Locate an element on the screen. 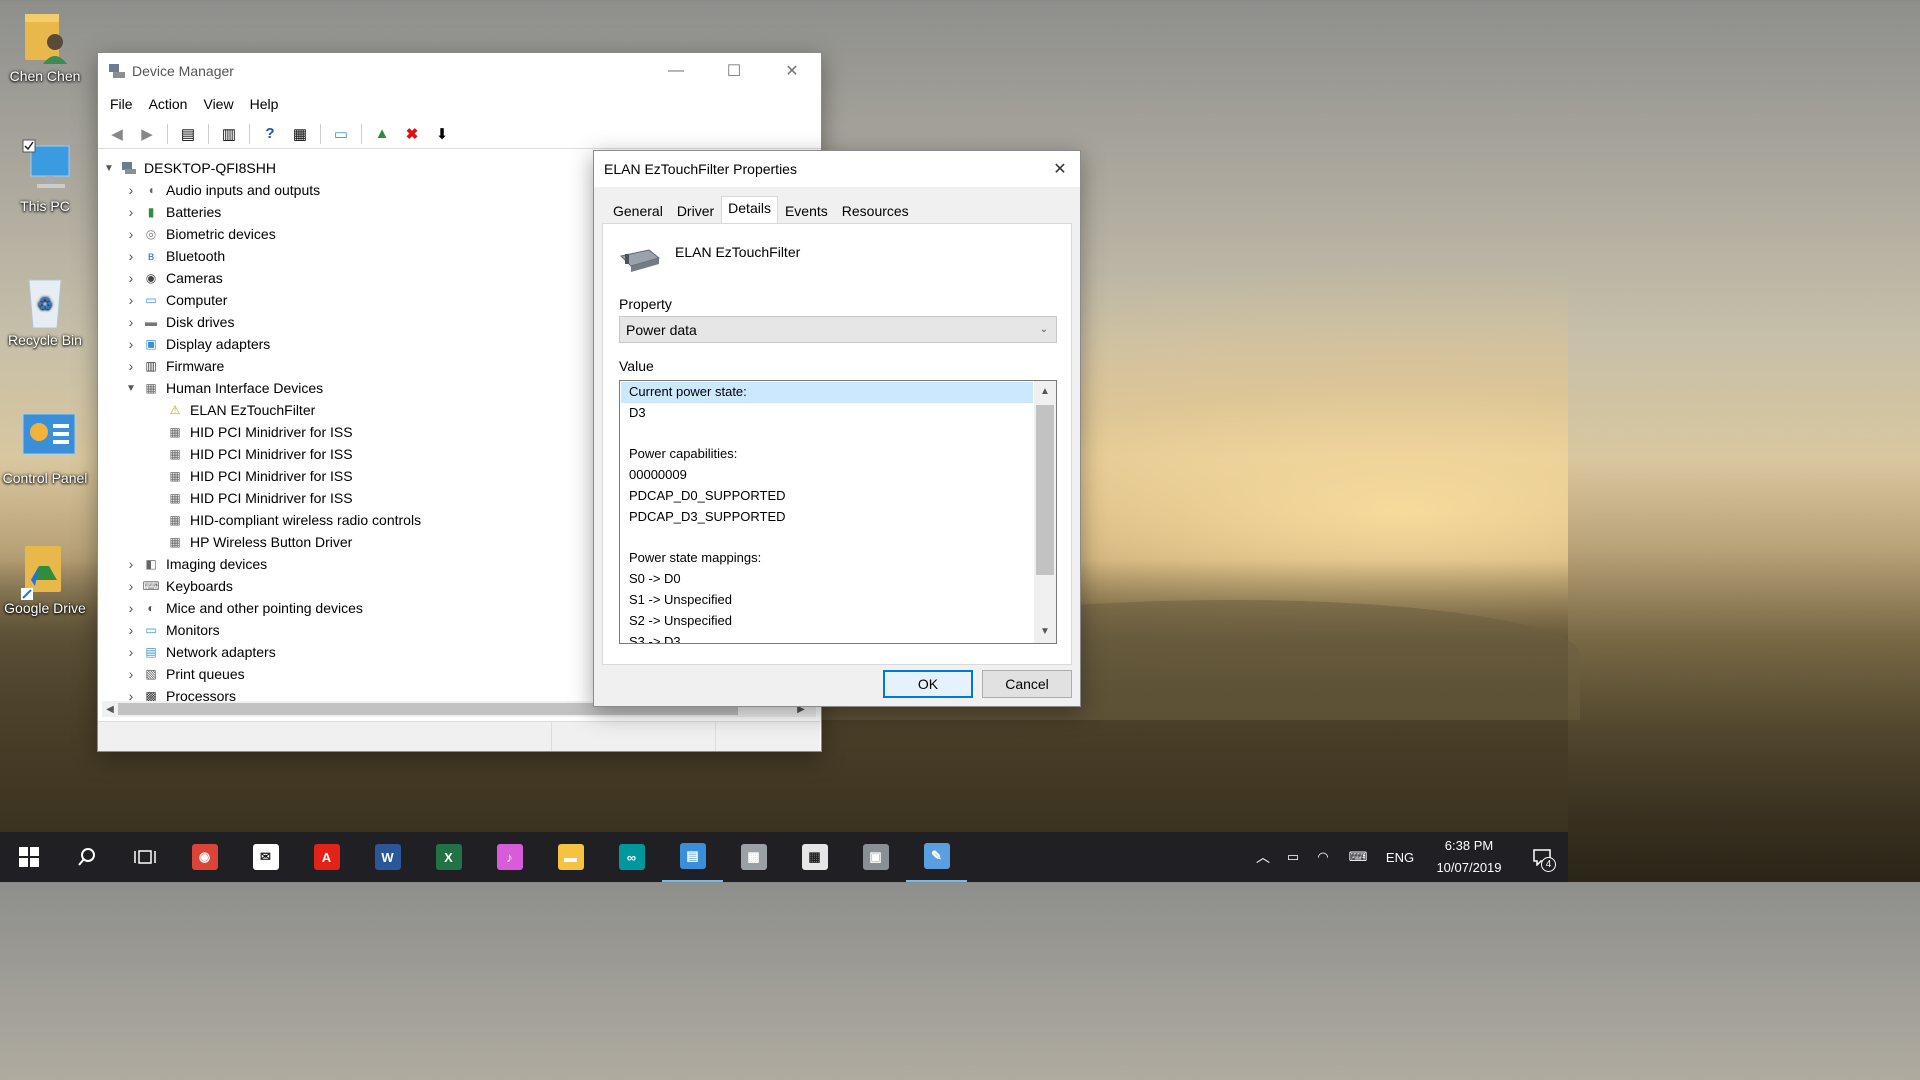  tree-item: › ◉ Cameras is located at coordinates (348, 278).